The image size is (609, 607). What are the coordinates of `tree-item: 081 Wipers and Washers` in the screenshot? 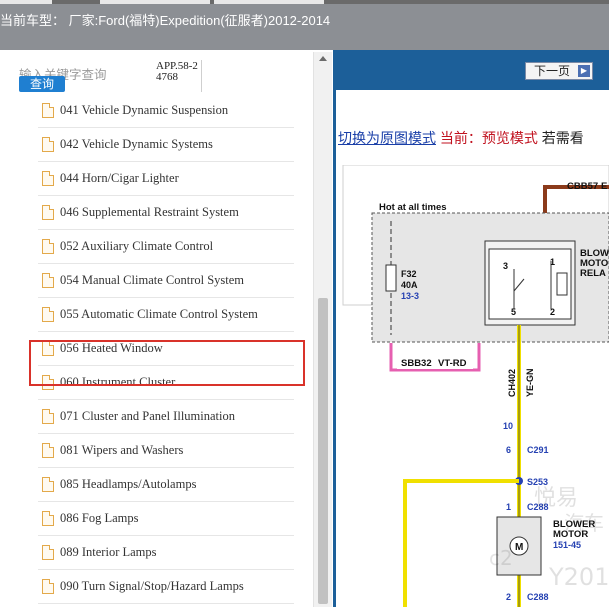 It's located at (156, 451).